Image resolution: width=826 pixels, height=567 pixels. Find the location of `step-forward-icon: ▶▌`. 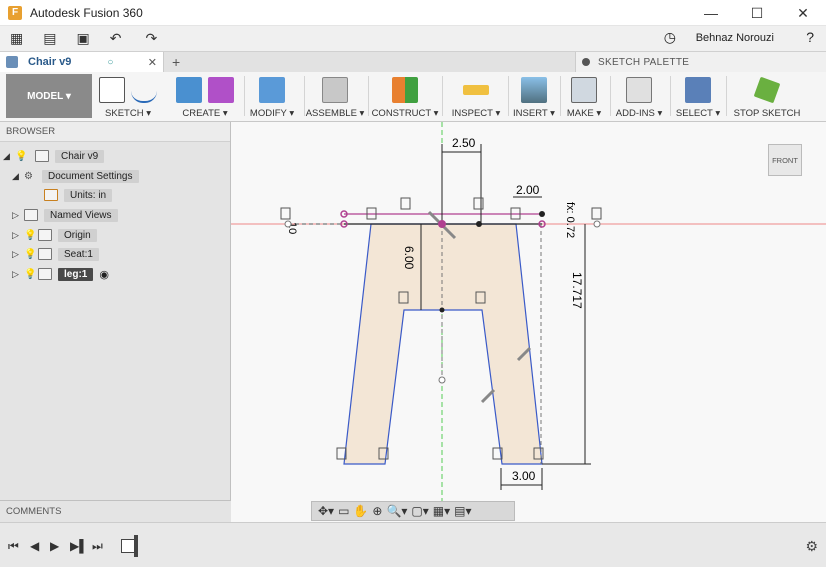

step-forward-icon: ▶▌ is located at coordinates (79, 546).